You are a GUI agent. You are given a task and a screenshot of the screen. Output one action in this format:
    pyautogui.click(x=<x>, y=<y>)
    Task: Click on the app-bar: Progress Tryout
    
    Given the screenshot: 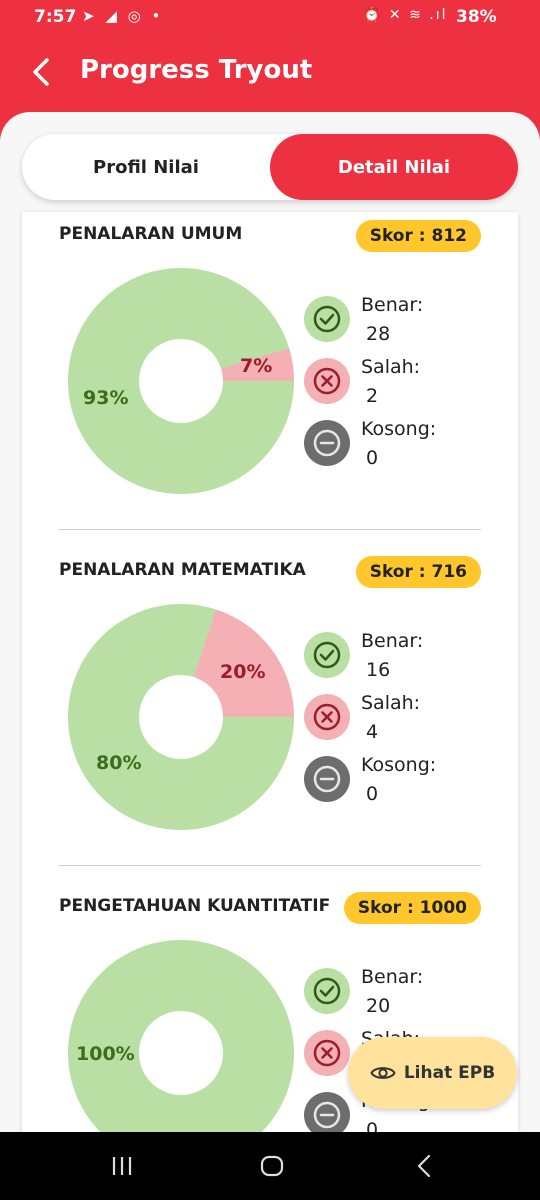 What is the action you would take?
    pyautogui.click(x=270, y=74)
    